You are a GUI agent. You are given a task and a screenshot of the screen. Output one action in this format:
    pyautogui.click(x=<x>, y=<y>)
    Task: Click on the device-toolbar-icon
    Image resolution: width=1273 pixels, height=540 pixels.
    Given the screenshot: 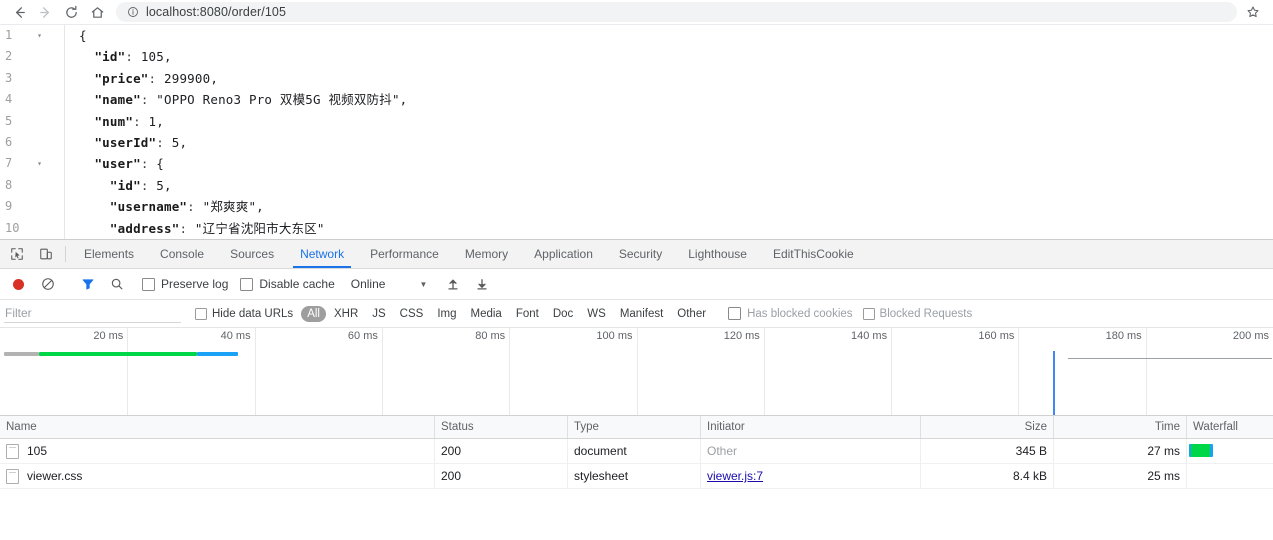 What is the action you would take?
    pyautogui.click(x=45, y=254)
    